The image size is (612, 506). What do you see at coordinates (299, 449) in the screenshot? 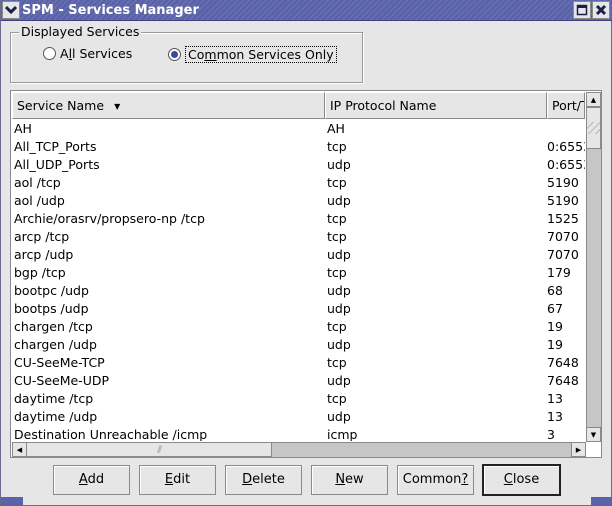
I see `horizontal-scrollbar: ◀ /// ▶` at bounding box center [299, 449].